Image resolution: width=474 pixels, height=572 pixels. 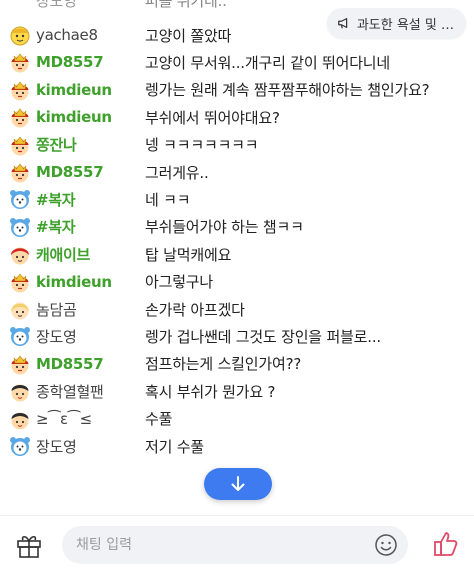 I want to click on chat-nickname: 쫑잔나, so click(x=56, y=144).